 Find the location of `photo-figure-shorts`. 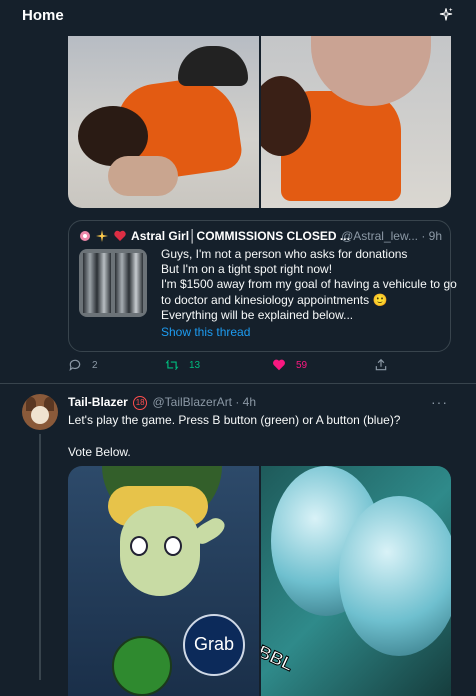

photo-figure-shorts is located at coordinates (213, 66).